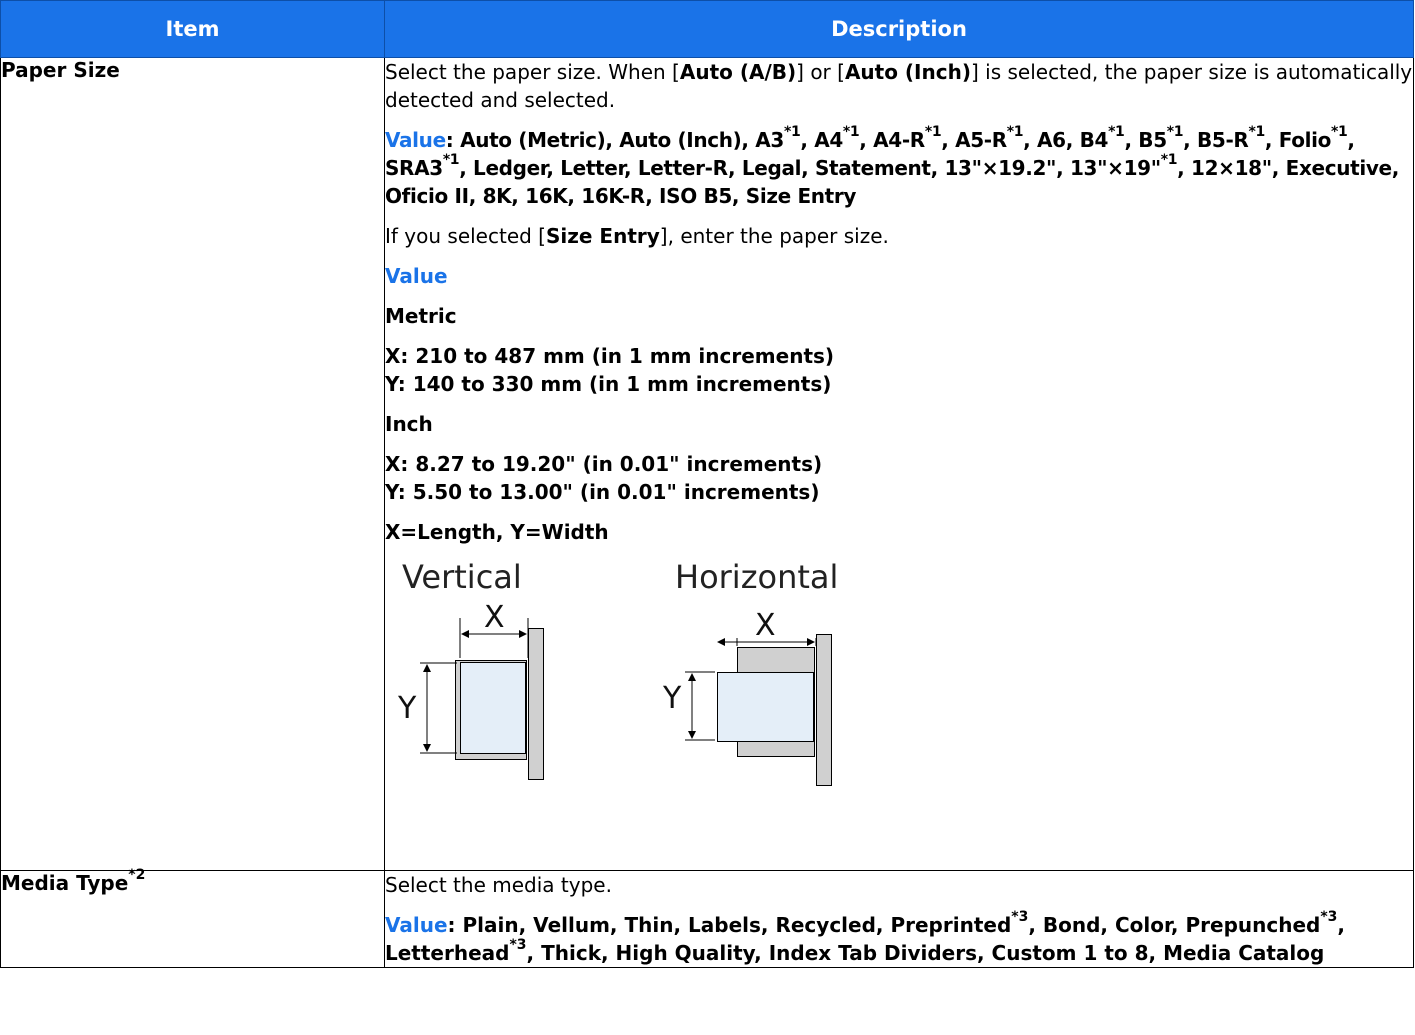  What do you see at coordinates (416, 276) in the screenshot?
I see `value-heading: Value` at bounding box center [416, 276].